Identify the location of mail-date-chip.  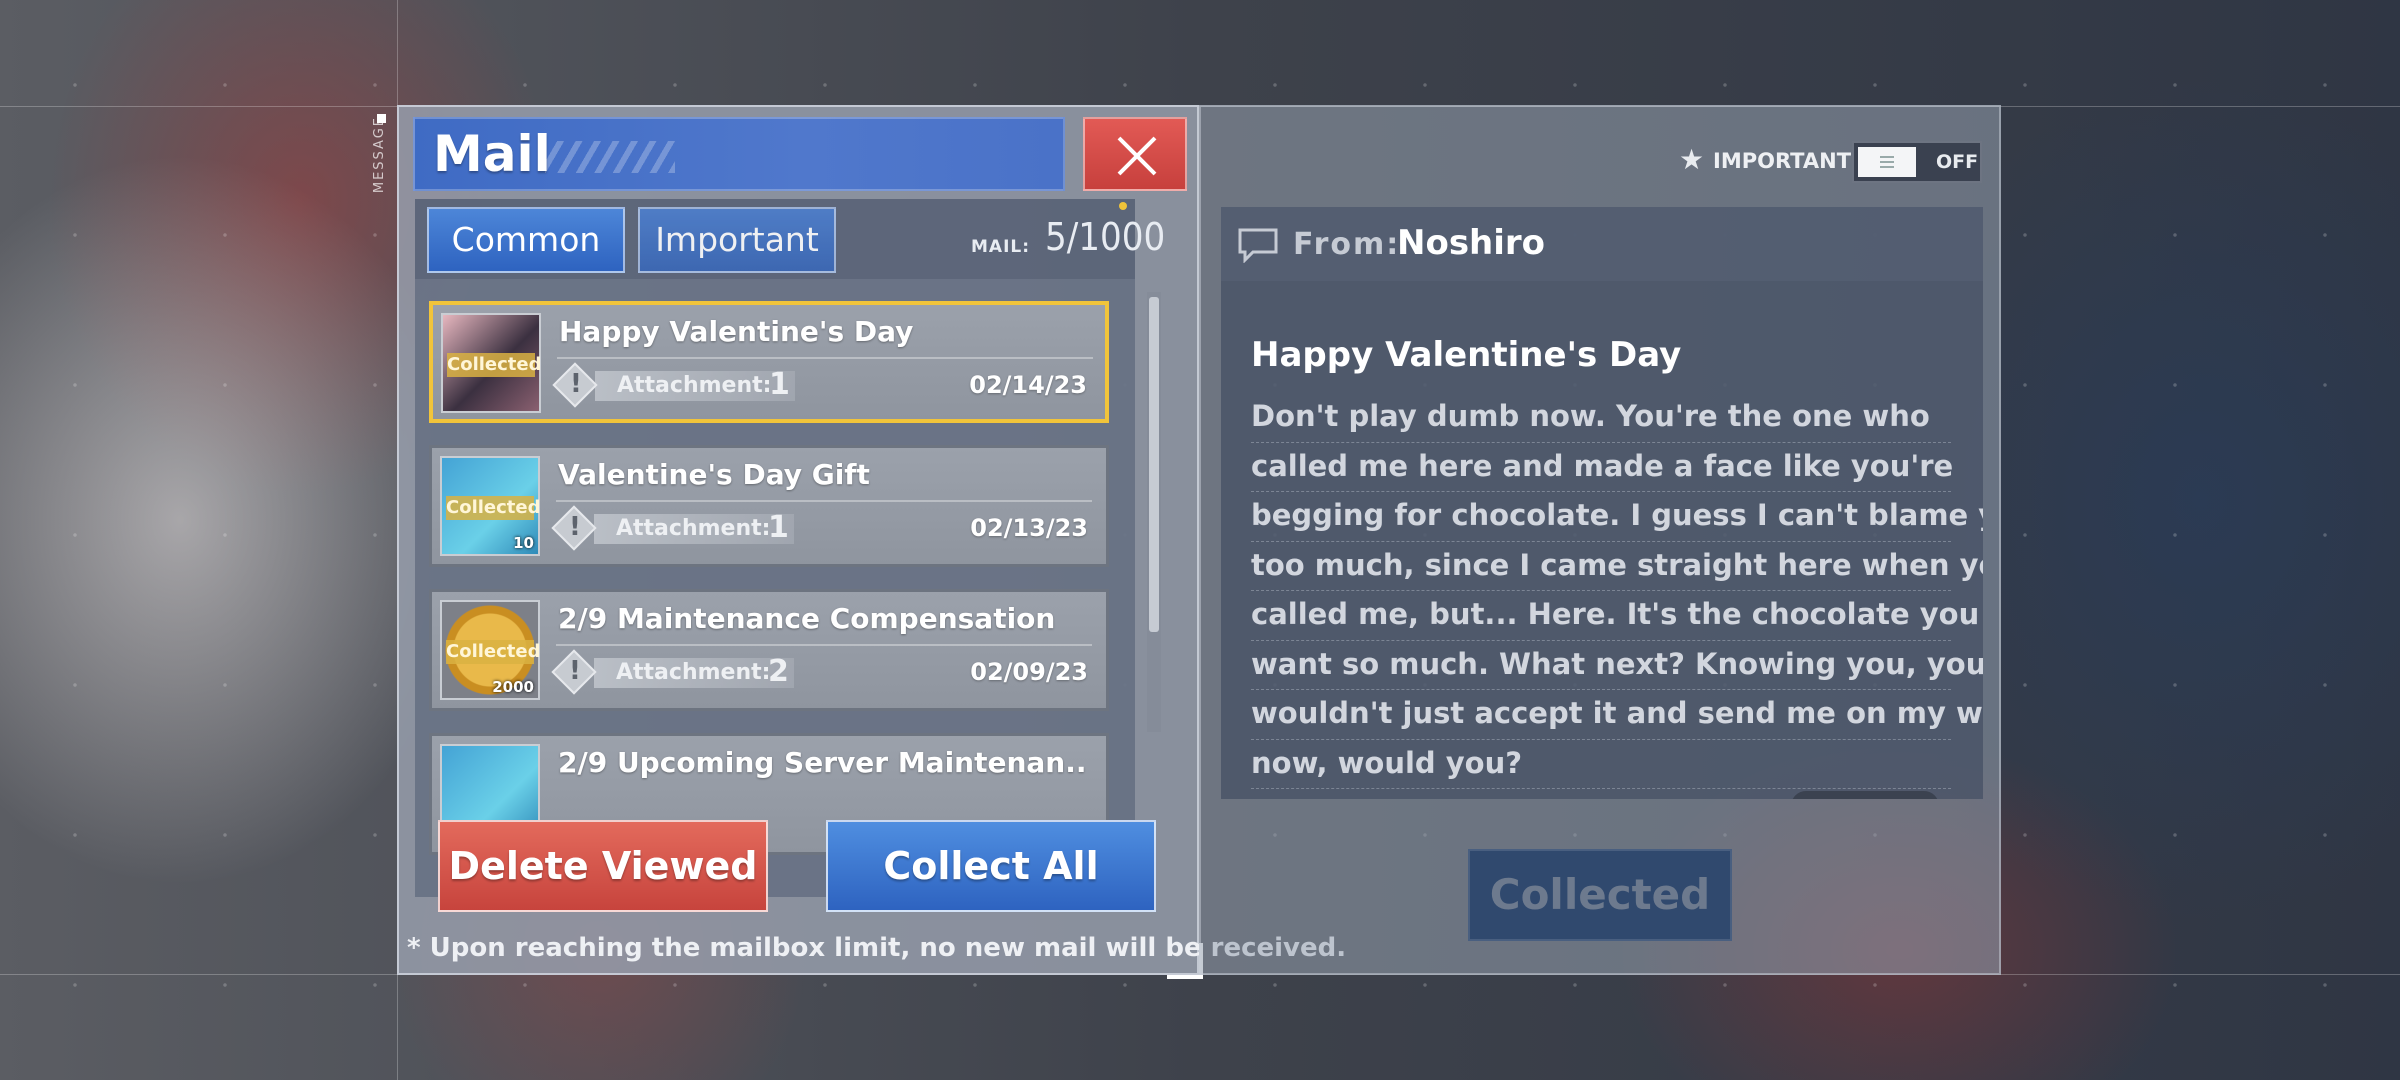
(1865, 795).